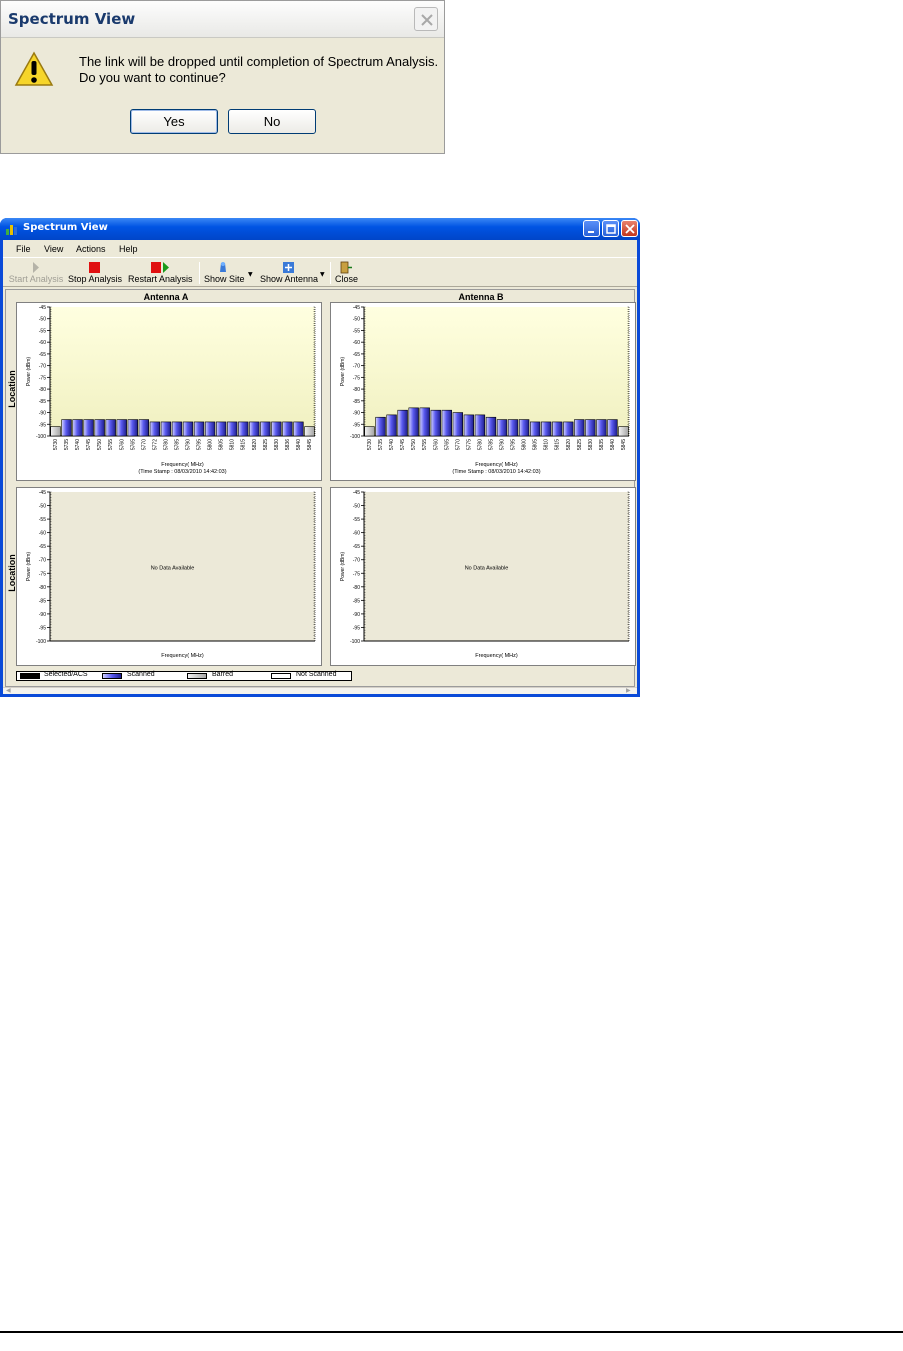 The height and width of the screenshot is (1351, 903). What do you see at coordinates (426, 19) in the screenshot?
I see `dialog-close-button` at bounding box center [426, 19].